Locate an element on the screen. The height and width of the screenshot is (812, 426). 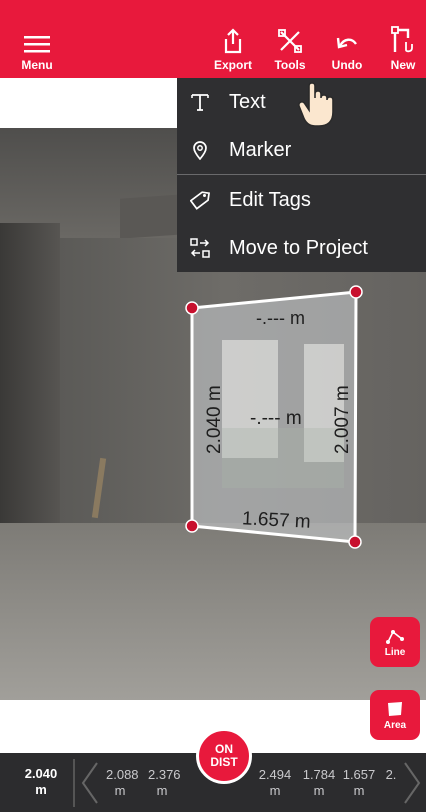
chevron-right-icon is located at coordinates (412, 783).